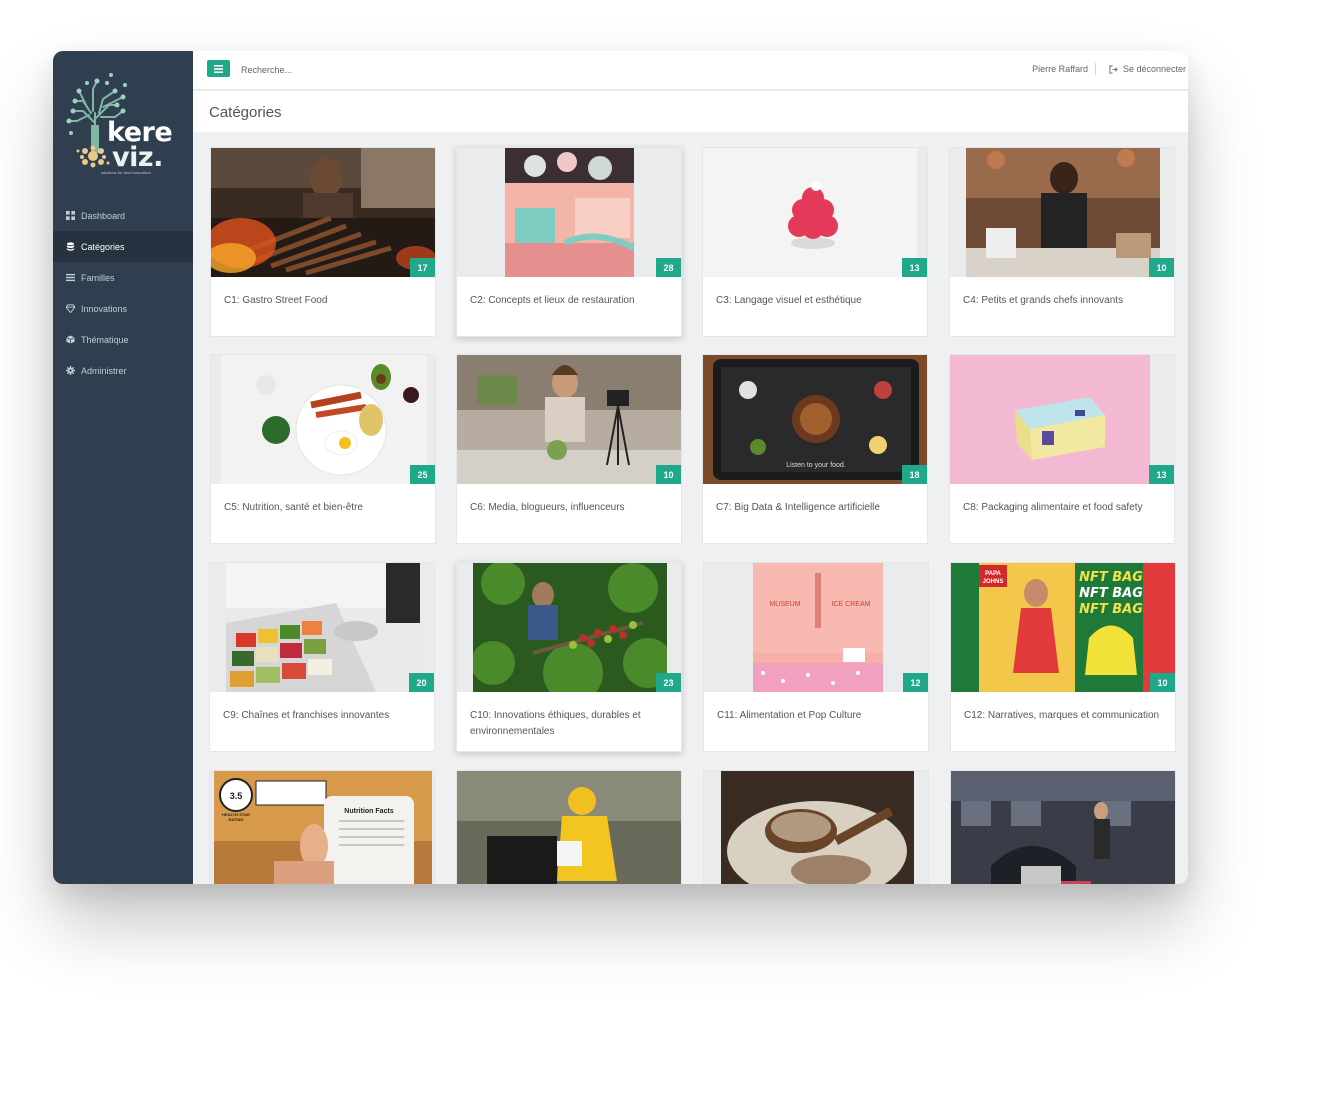  I want to click on user-name: Pierre Raffard, so click(1060, 69).